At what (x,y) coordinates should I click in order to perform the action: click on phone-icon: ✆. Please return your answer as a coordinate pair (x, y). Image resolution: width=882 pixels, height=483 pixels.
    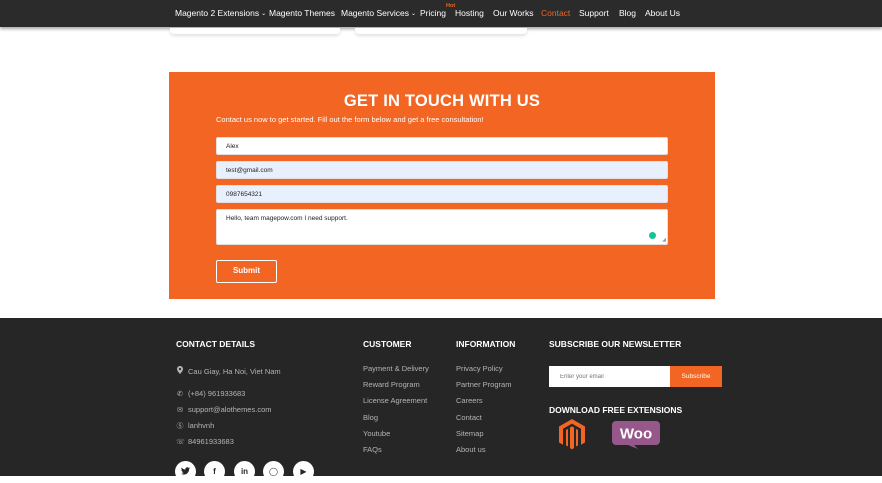
    Looking at the image, I should click on (180, 394).